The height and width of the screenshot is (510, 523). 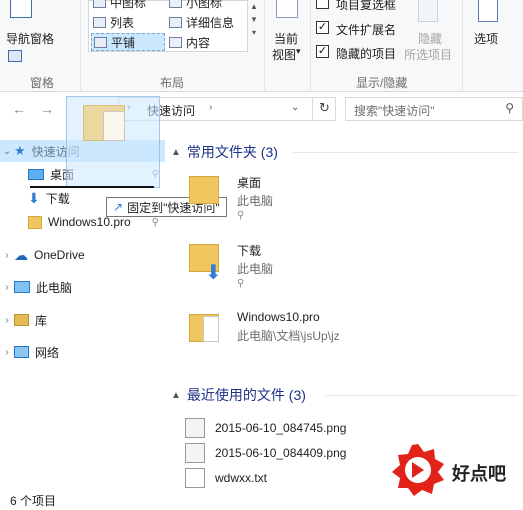 What do you see at coordinates (175, 22) in the screenshot?
I see `details-icon` at bounding box center [175, 22].